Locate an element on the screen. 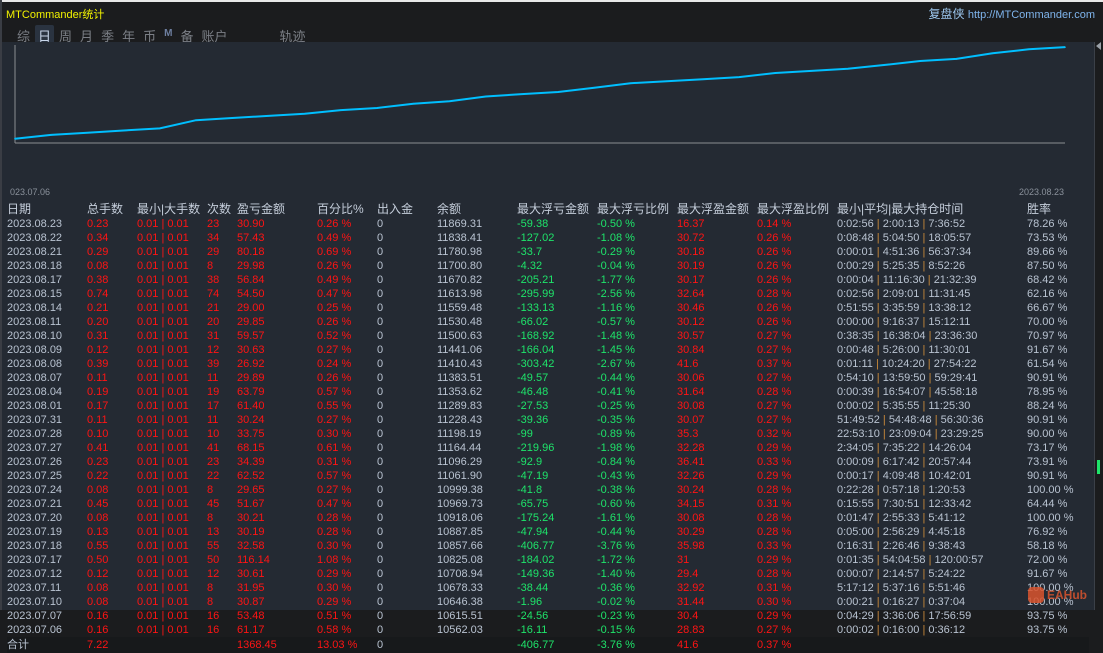 This screenshot has height=653, width=1103. cell-max-float-profit: 16.37 is located at coordinates (691, 224).